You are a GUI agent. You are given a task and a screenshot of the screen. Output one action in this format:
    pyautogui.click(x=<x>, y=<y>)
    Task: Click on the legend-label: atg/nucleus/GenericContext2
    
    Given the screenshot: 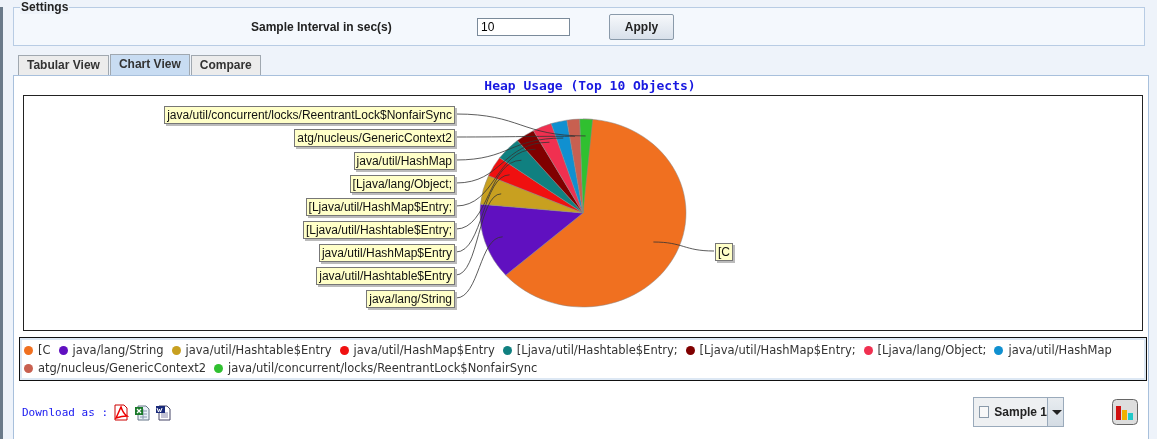 What is the action you would take?
    pyautogui.click(x=122, y=368)
    